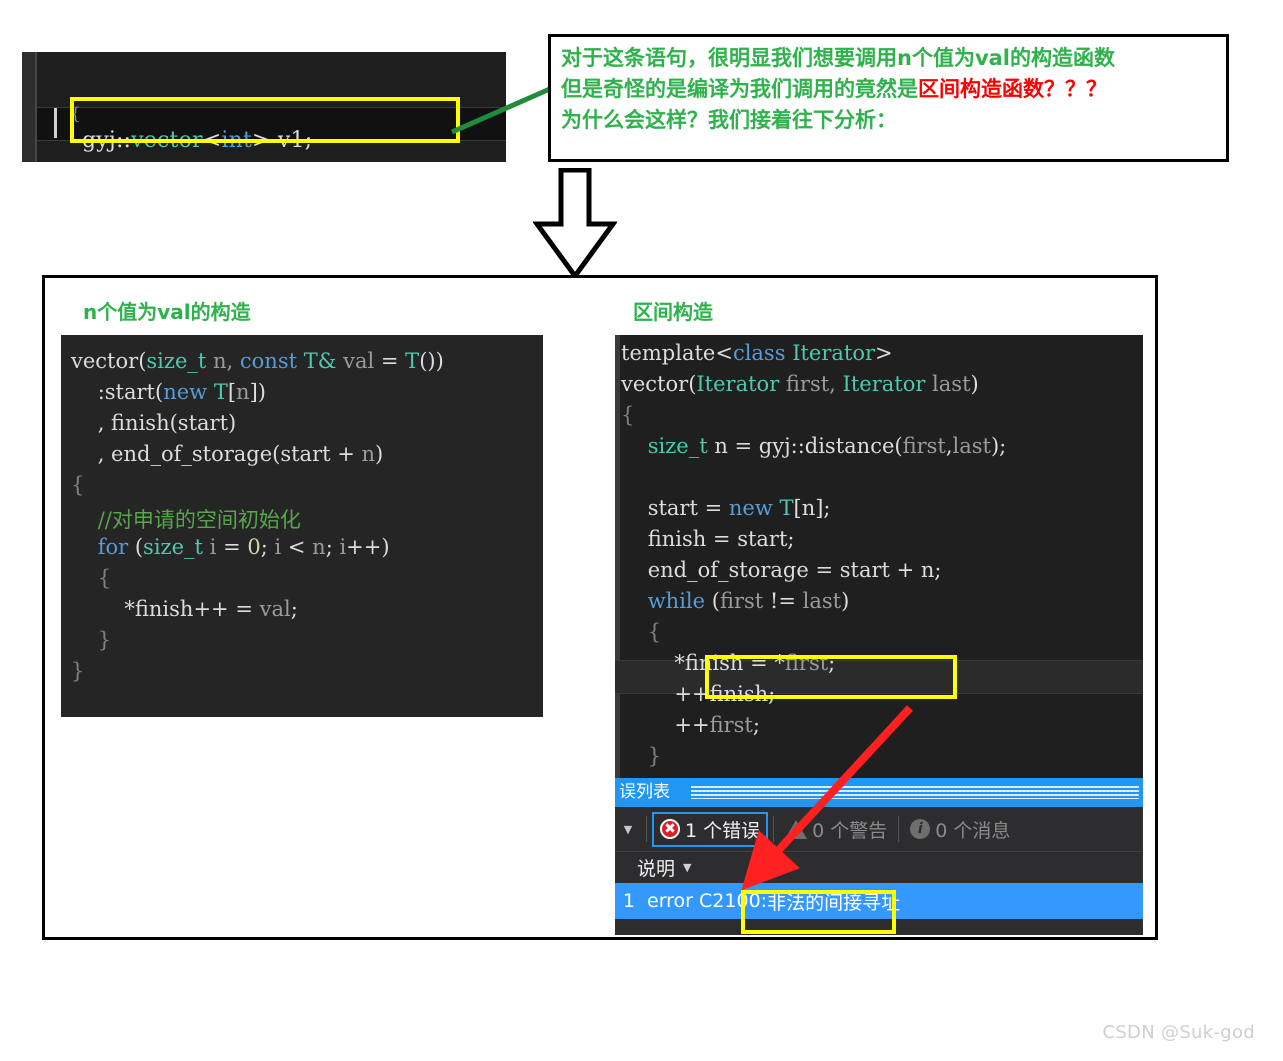  I want to click on code-line: finish = start;, so click(708, 539).